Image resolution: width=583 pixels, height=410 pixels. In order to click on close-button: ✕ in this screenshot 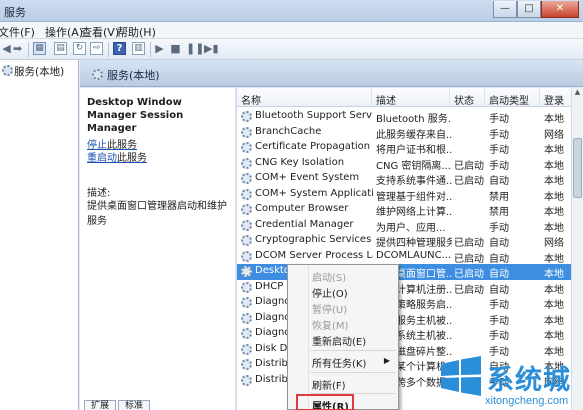, I will do `click(560, 9)`.